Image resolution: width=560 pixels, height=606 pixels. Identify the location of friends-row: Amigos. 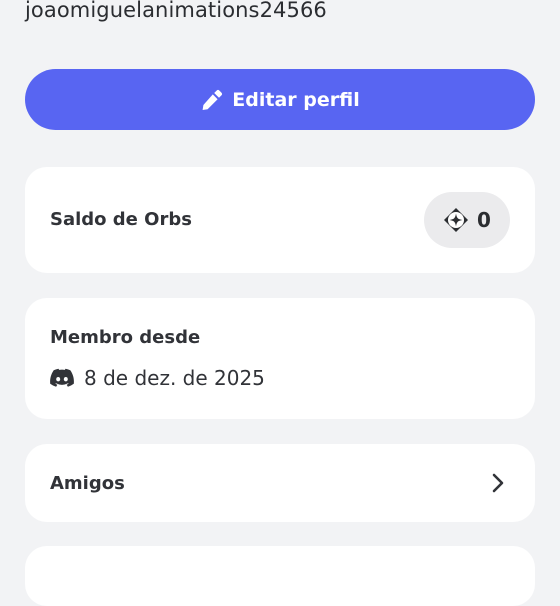
(280, 483).